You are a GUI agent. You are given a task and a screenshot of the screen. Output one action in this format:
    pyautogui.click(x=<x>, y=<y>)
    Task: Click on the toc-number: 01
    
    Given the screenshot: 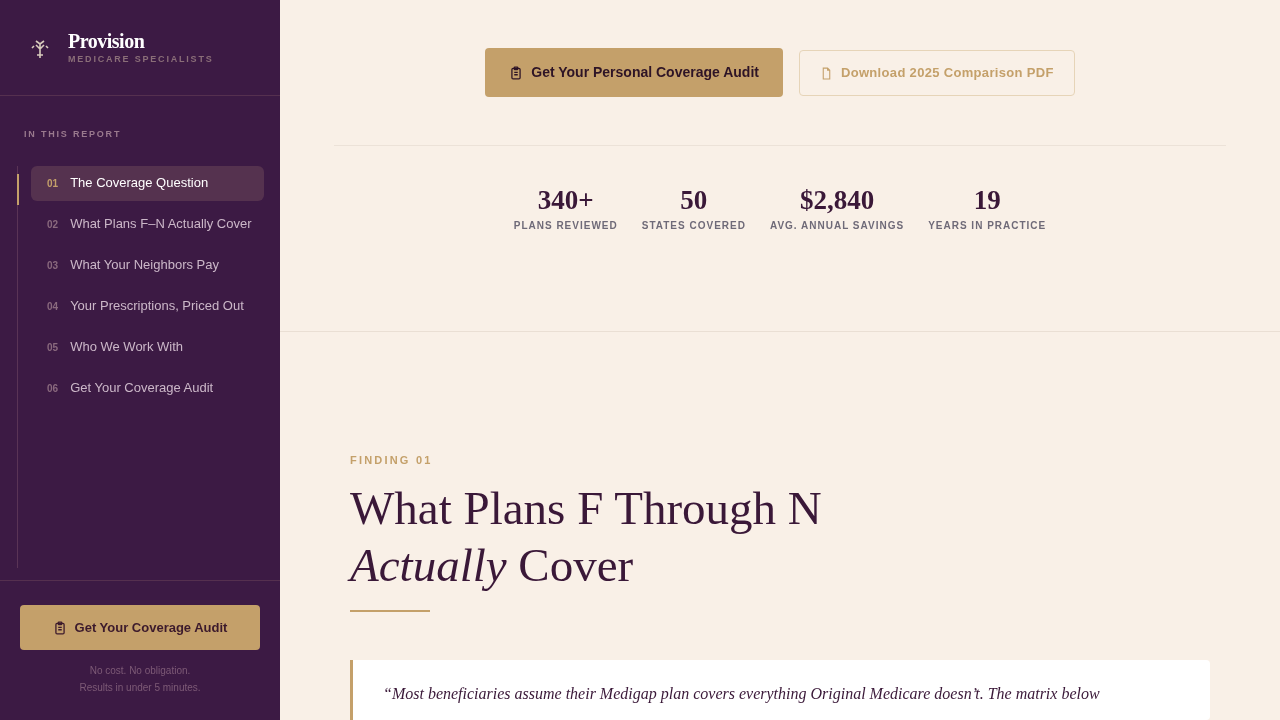 What is the action you would take?
    pyautogui.click(x=53, y=183)
    